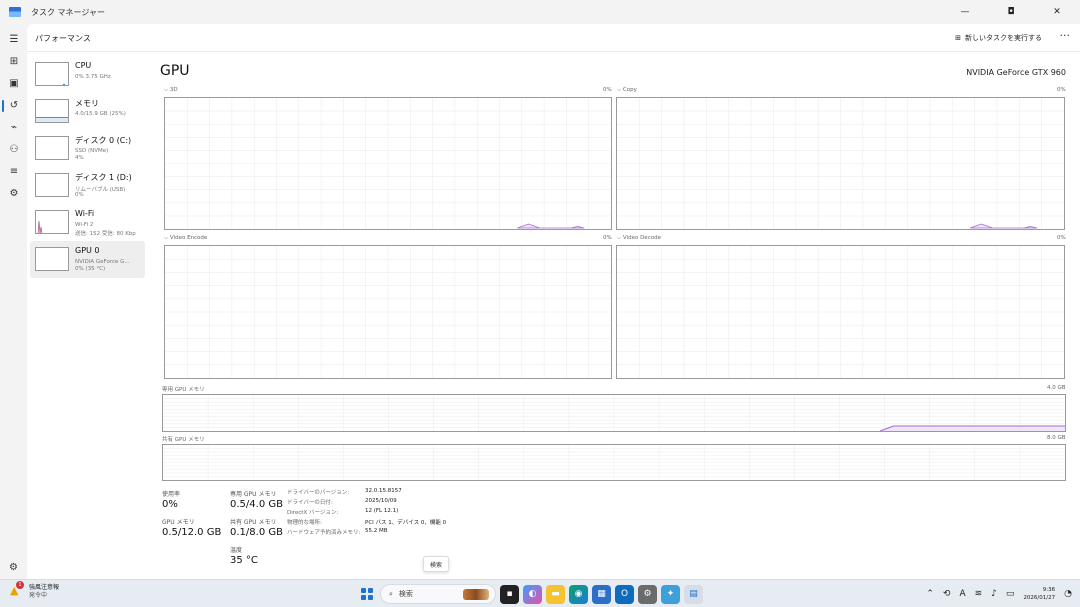  I want to click on processes-icon: ⊞, so click(14, 61).